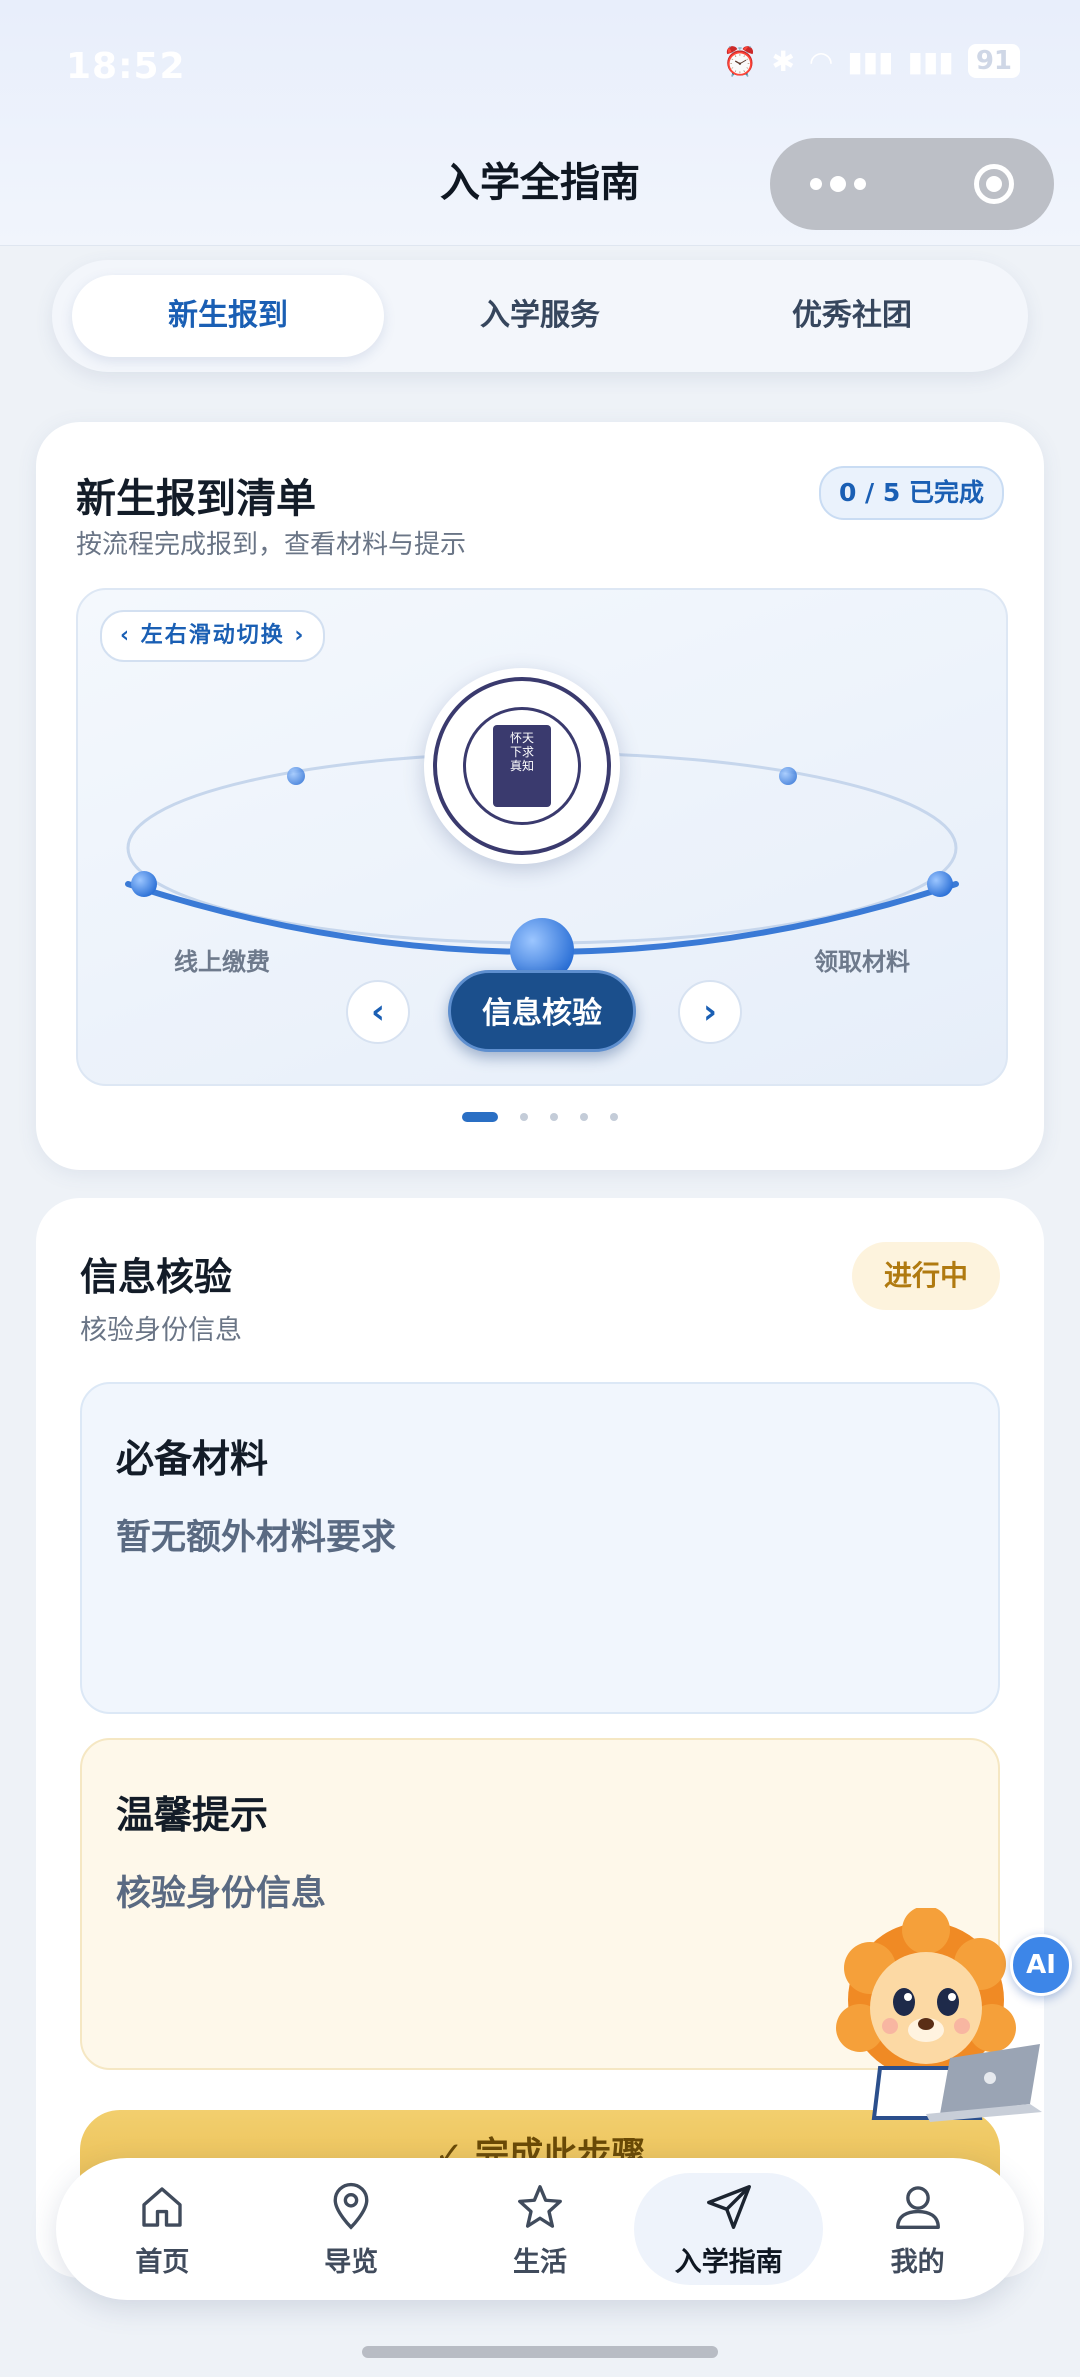  What do you see at coordinates (917, 2207) in the screenshot?
I see `user-icon` at bounding box center [917, 2207].